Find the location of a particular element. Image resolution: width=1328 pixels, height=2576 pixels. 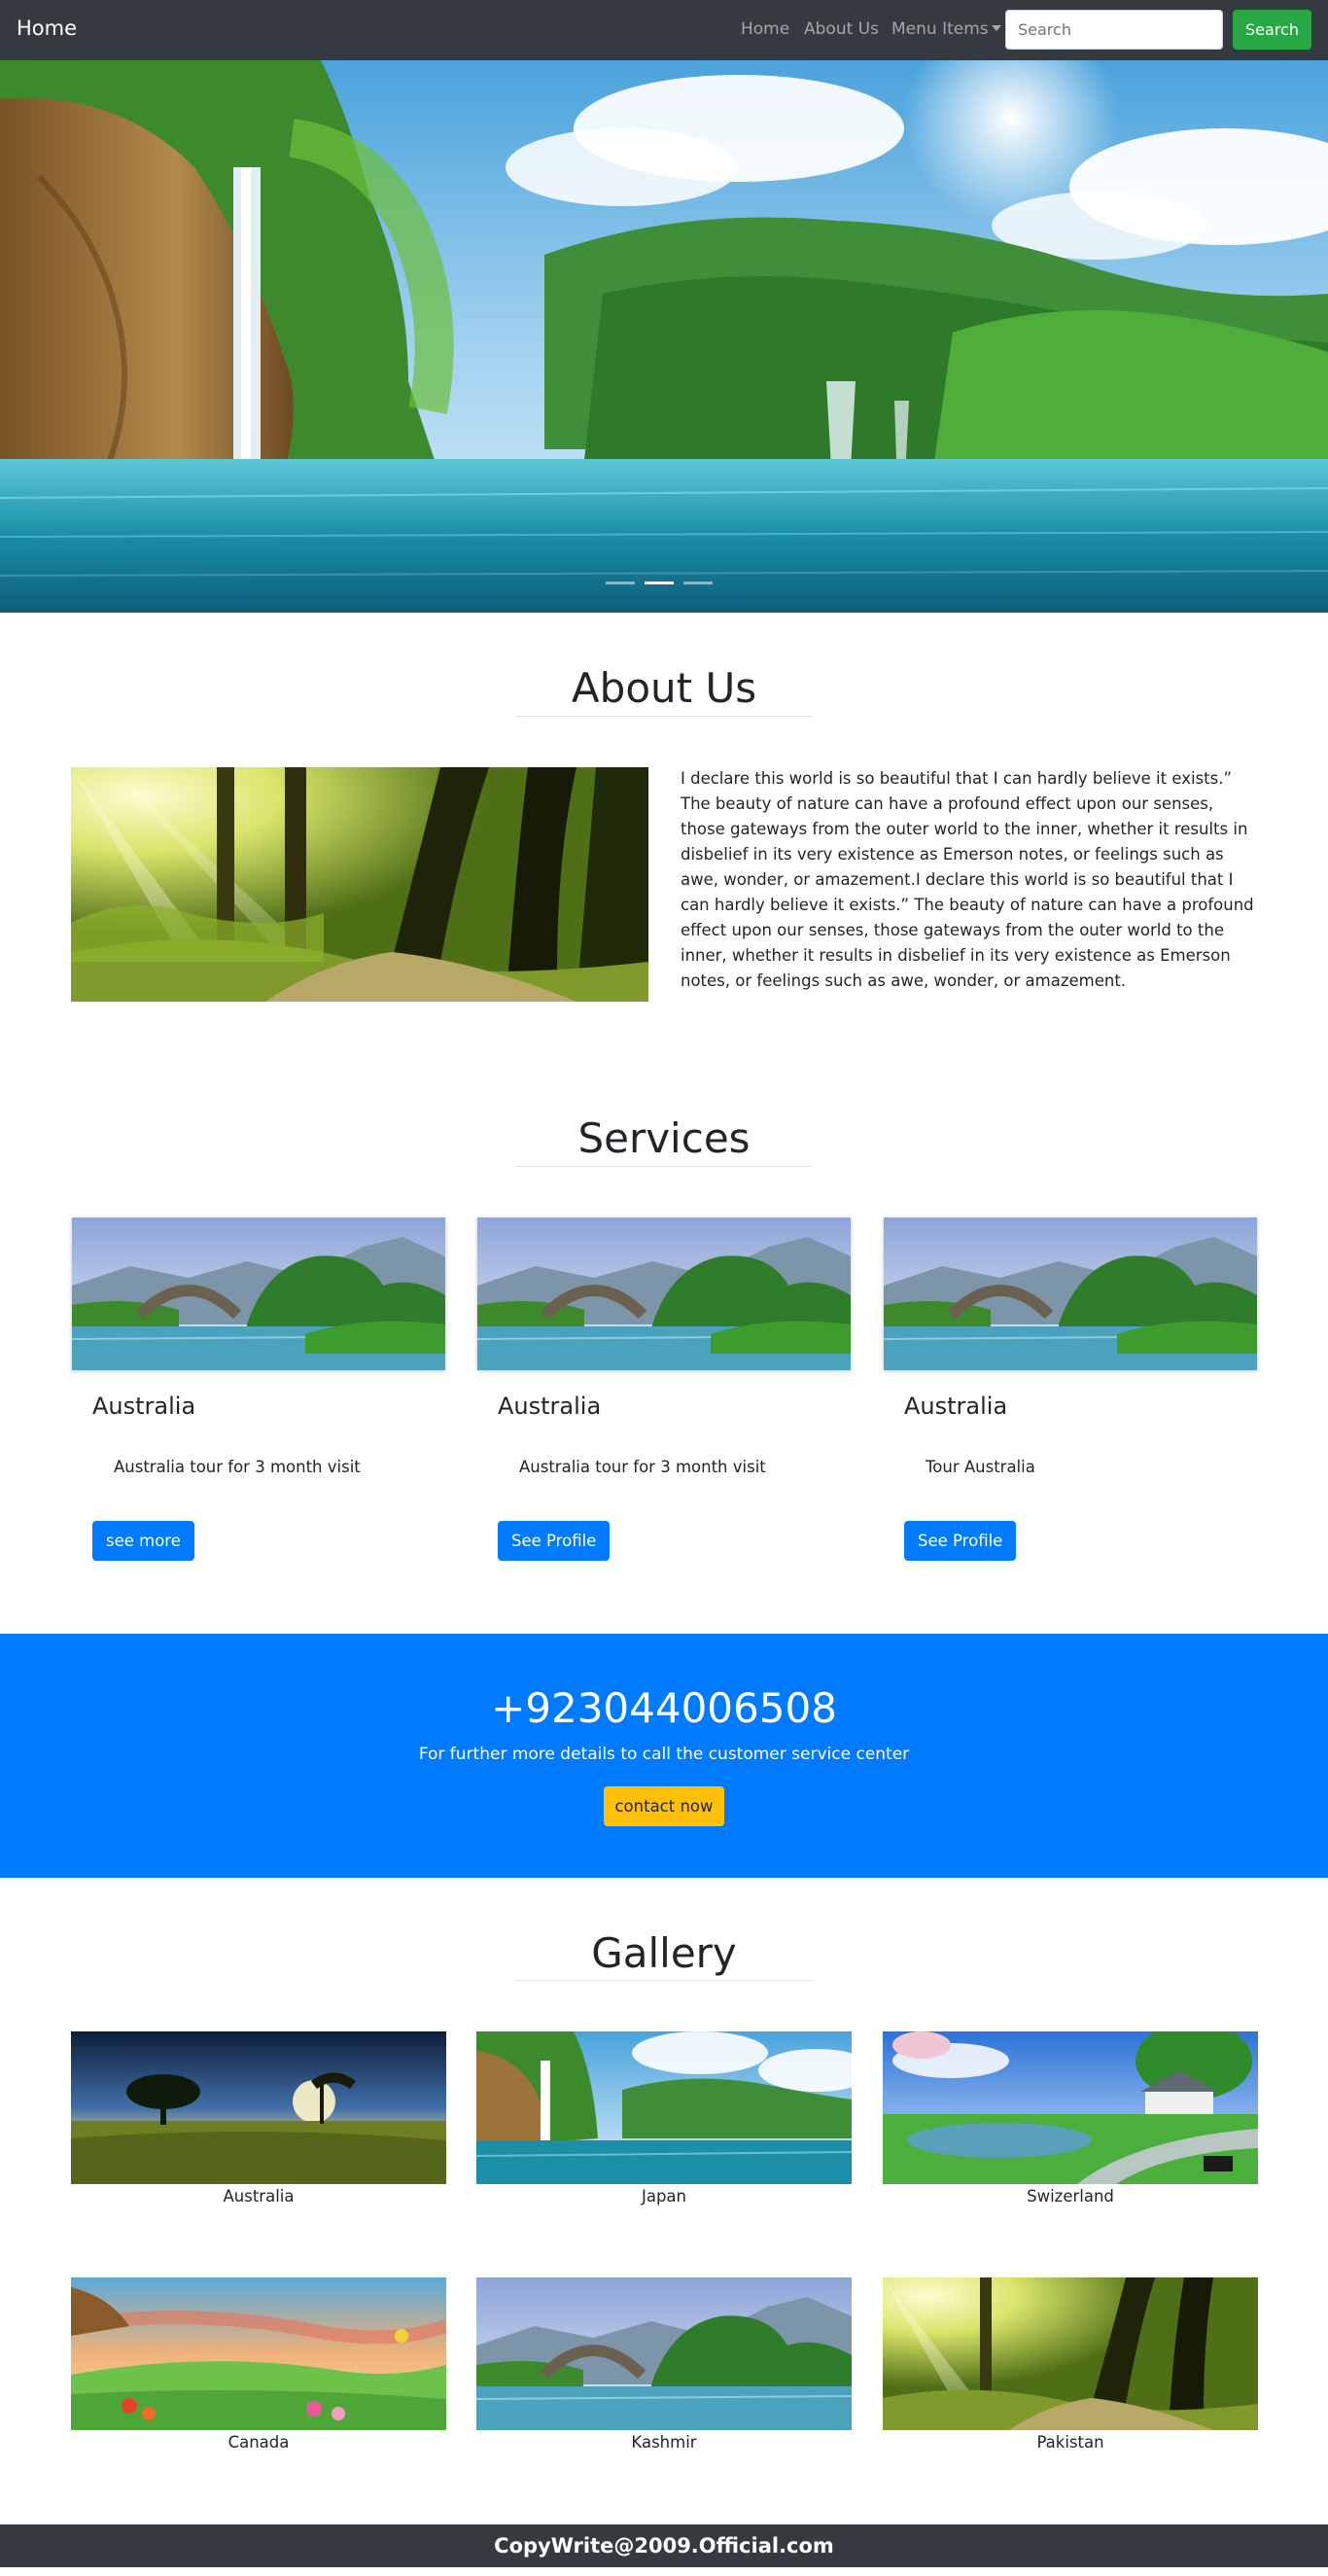

nav-link-about-us: About Us is located at coordinates (841, 29).